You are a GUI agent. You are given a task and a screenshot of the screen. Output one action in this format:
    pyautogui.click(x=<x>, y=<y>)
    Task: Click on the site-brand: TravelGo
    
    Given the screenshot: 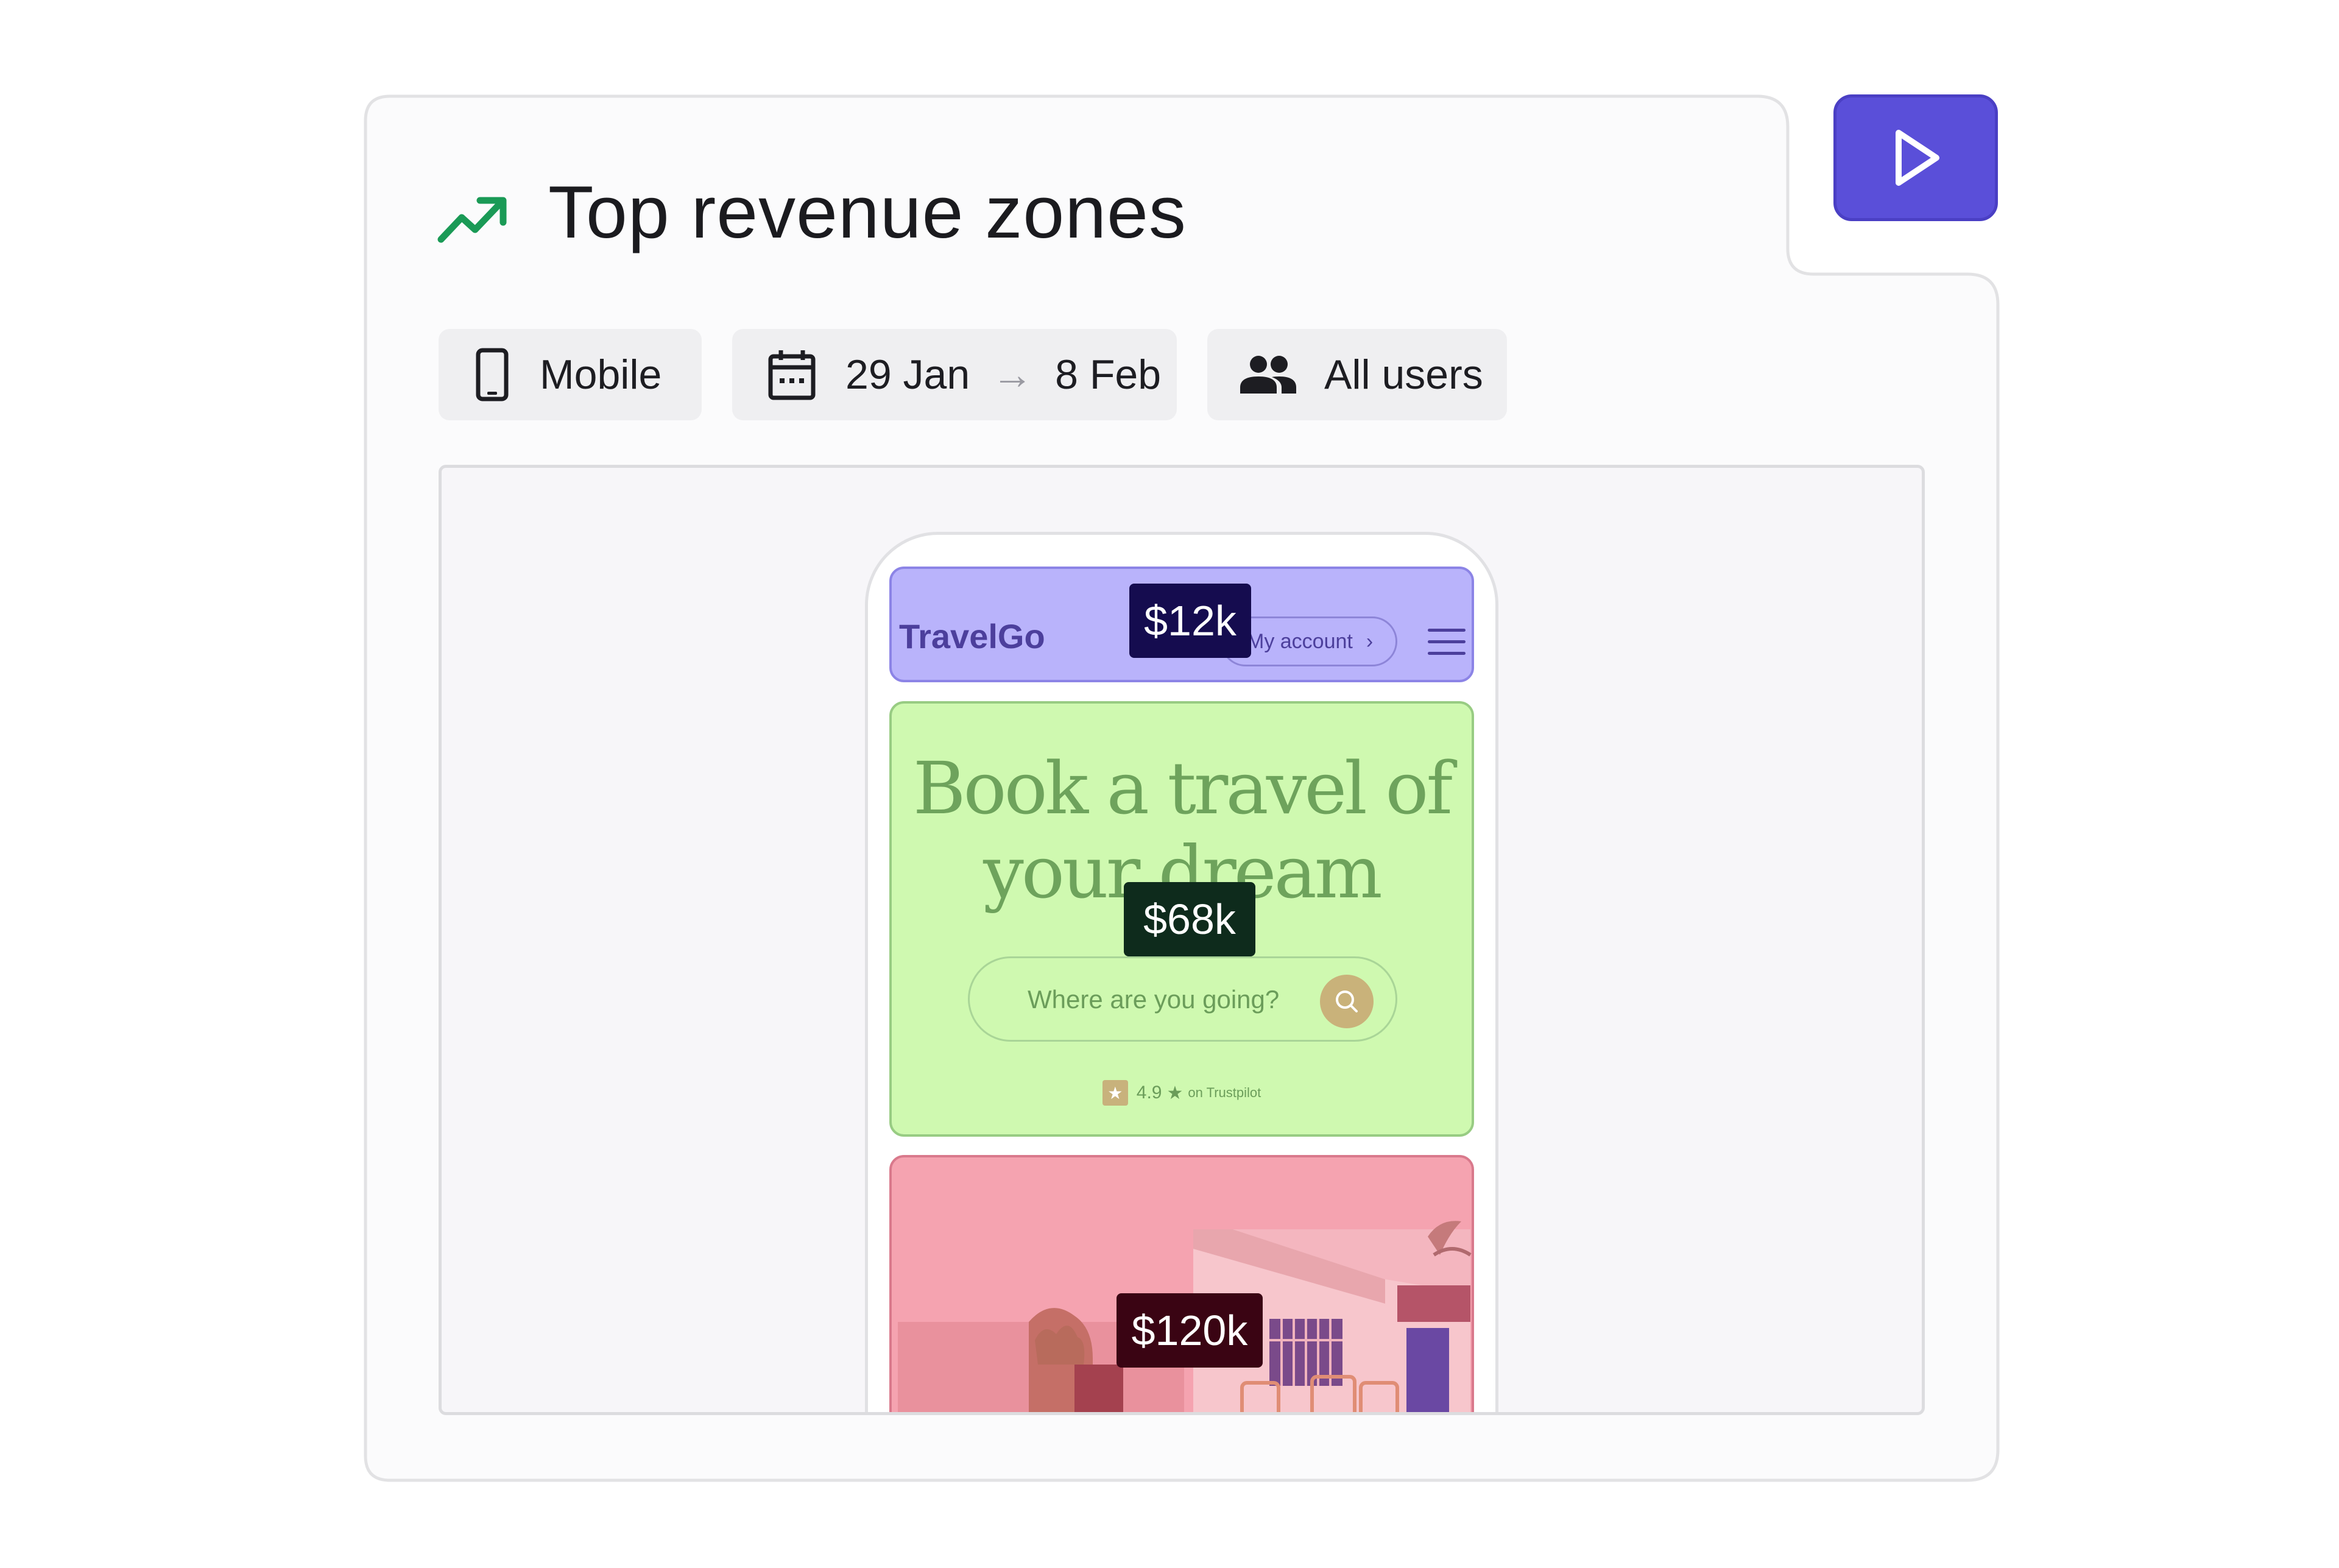 What is the action you would take?
    pyautogui.click(x=972, y=636)
    